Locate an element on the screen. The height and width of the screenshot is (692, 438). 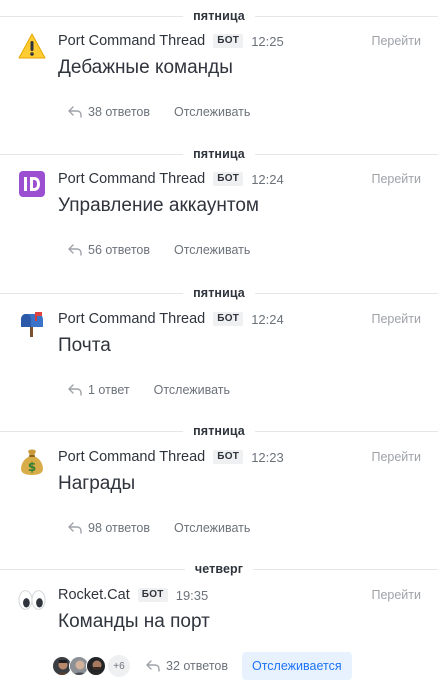
replies-button: 38 ответов is located at coordinates (109, 112).